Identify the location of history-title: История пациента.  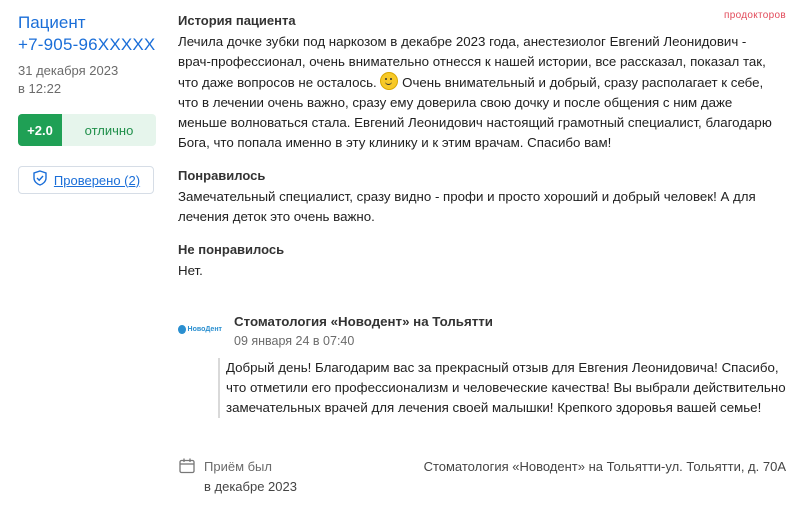
(237, 20).